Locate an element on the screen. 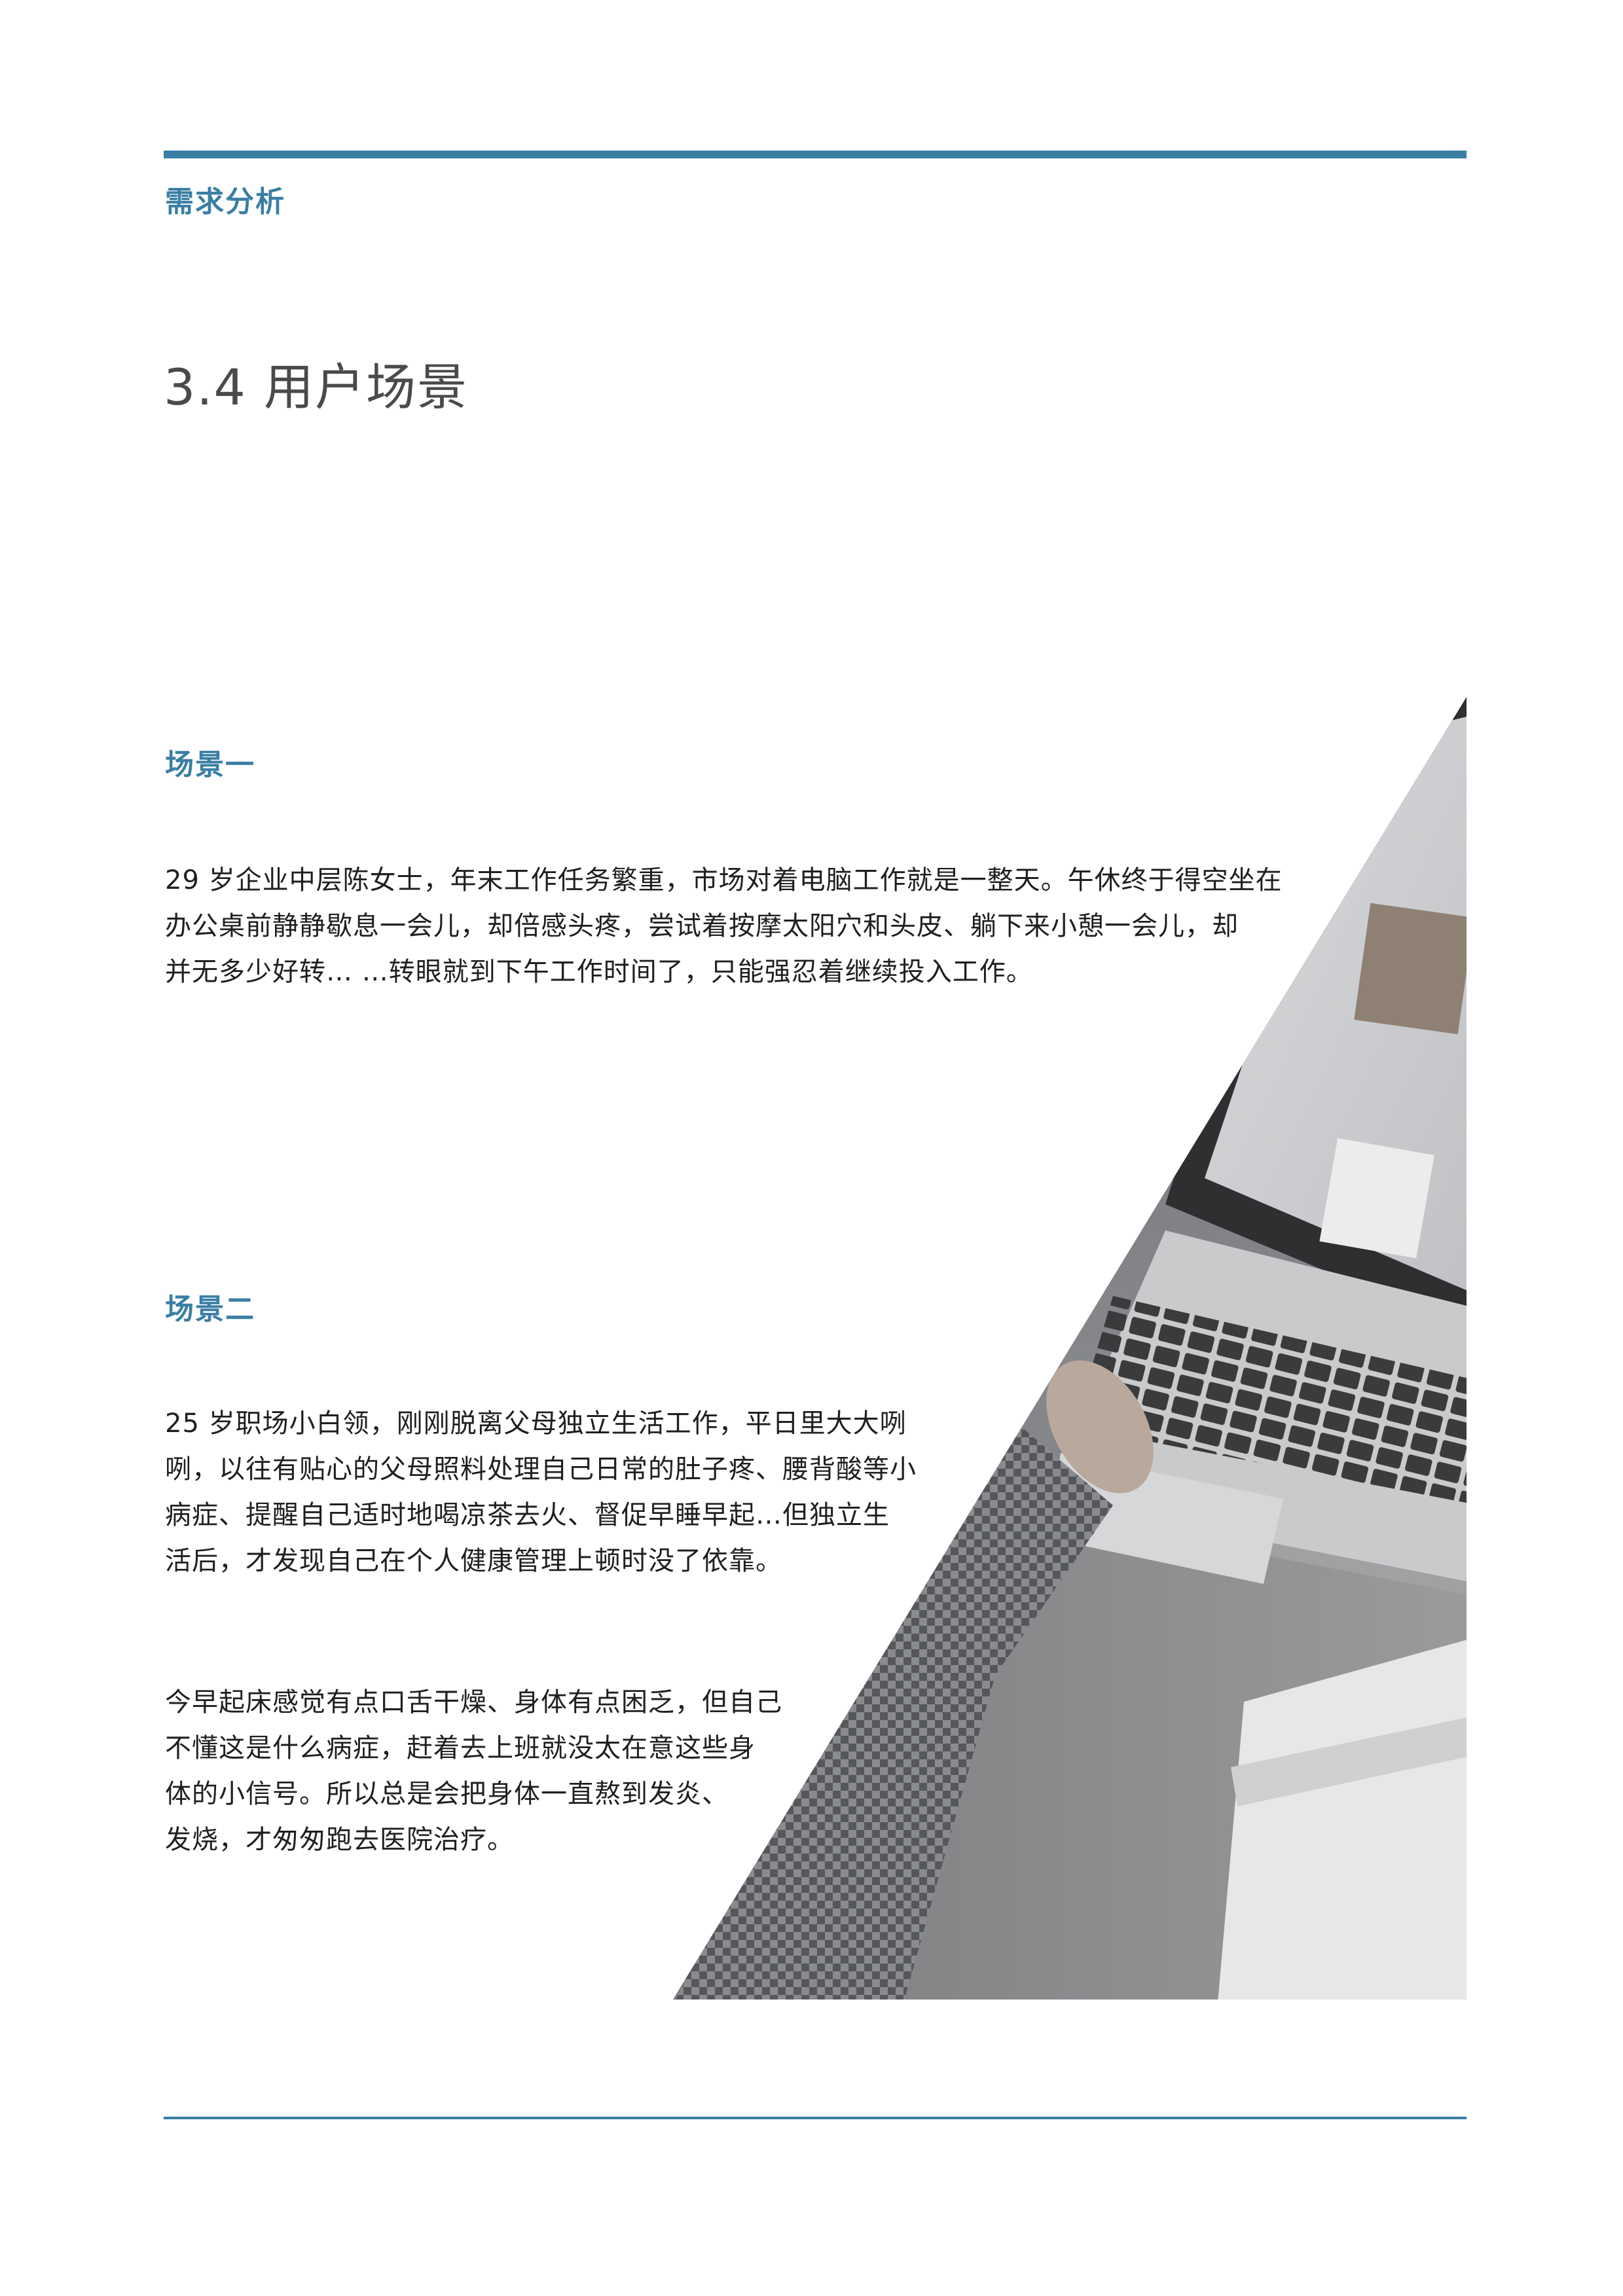  section-label: 需求分析 is located at coordinates (225, 202).